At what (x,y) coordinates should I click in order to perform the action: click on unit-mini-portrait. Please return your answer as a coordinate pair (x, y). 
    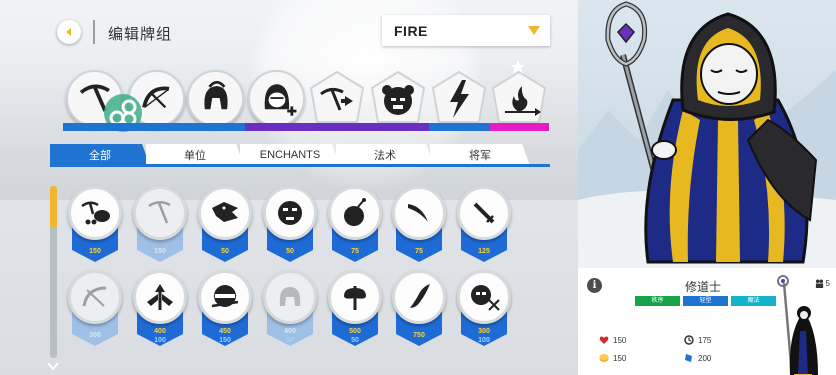
    Looking at the image, I should click on (797, 325).